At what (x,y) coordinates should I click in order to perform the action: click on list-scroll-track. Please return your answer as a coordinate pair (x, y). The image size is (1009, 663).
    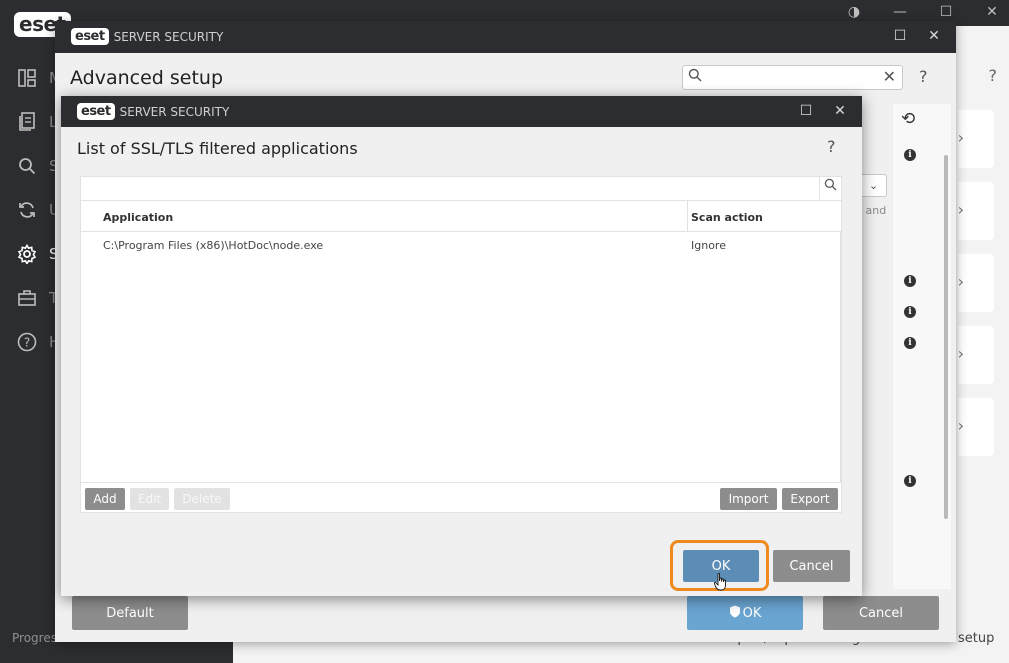
    Looking at the image, I should click on (840, 357).